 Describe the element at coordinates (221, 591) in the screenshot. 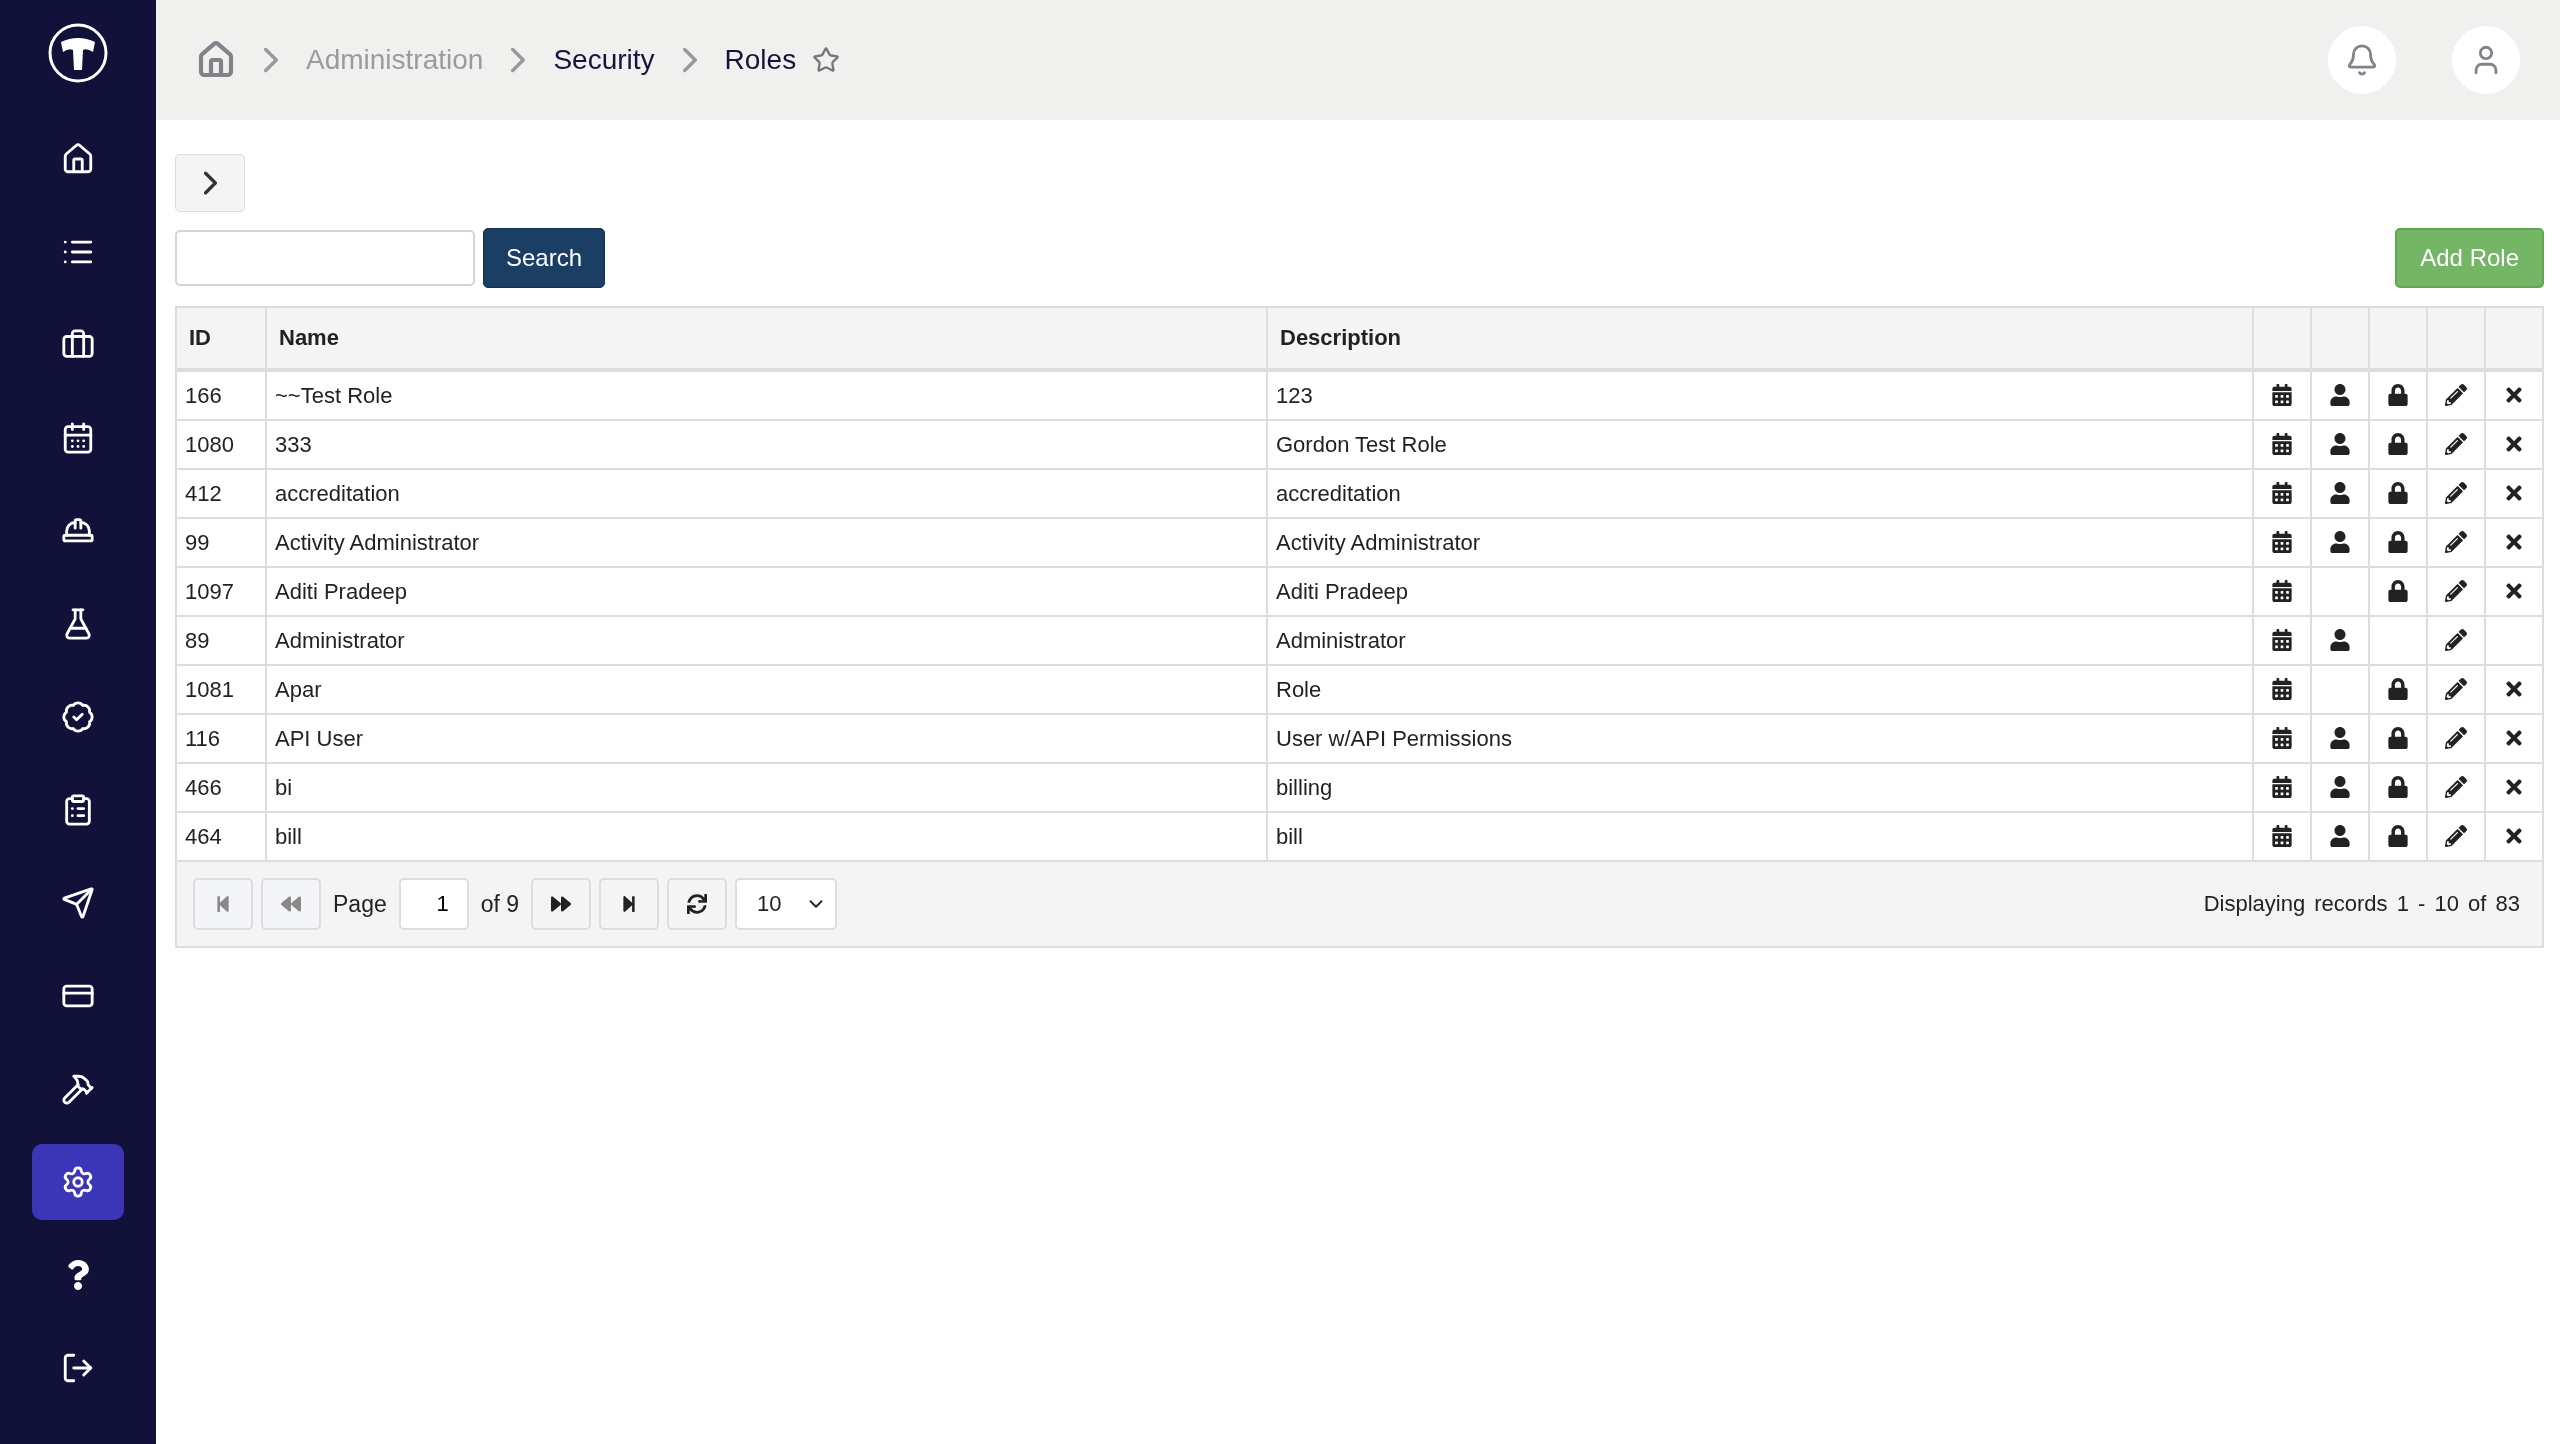

I see `table-cell: 1097` at that location.